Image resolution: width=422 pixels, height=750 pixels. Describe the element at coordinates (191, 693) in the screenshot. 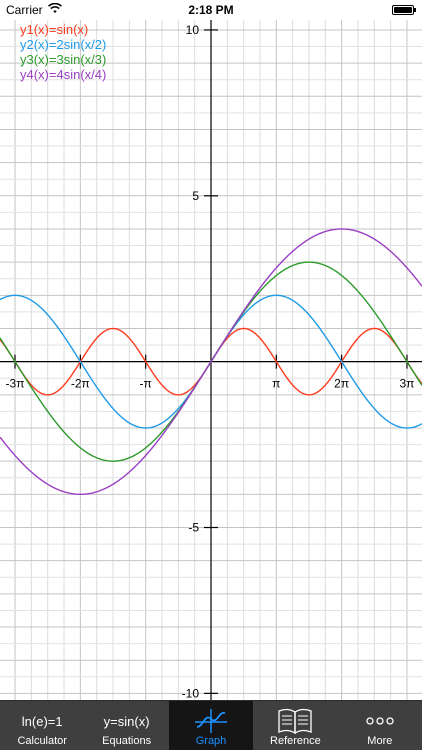

I see `y-tick-label: -10` at that location.